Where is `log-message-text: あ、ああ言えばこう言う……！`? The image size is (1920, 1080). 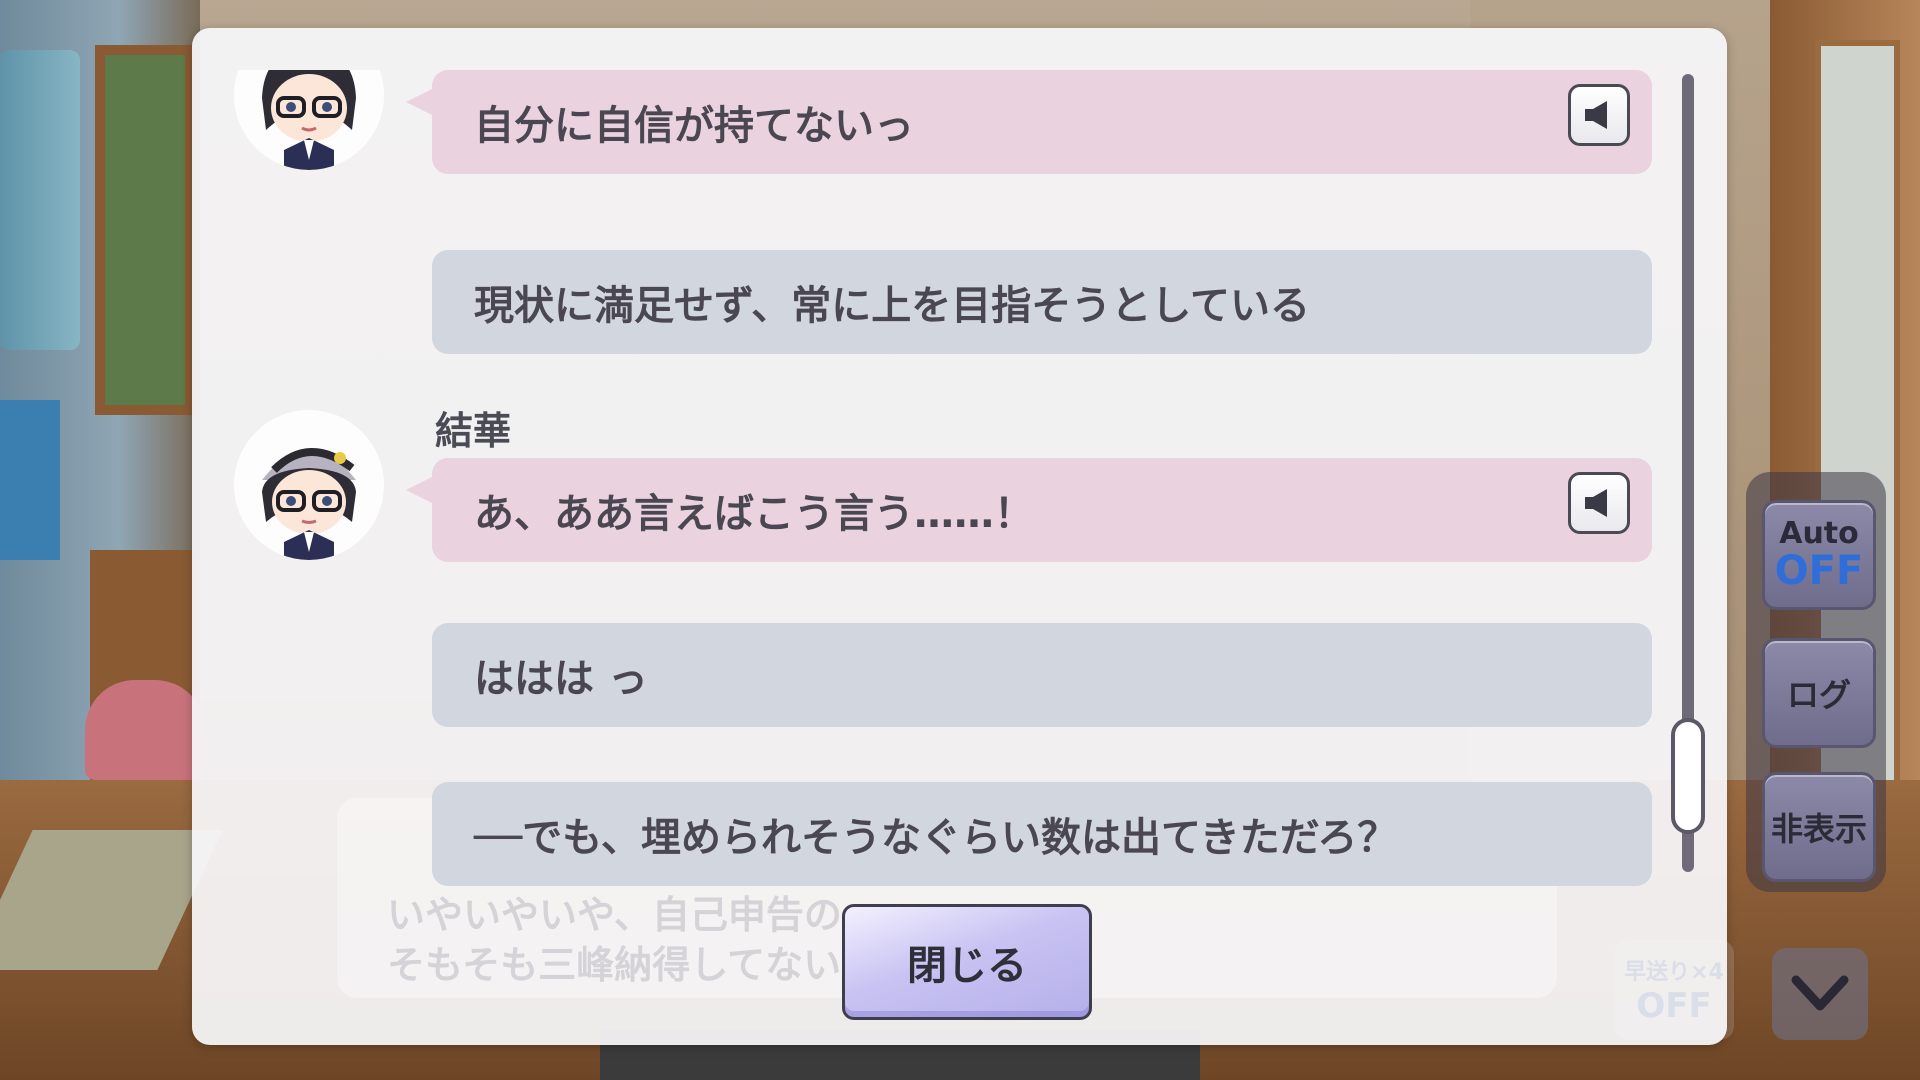 log-message-text: あ、ああ言えばこう言う……！ is located at coordinates (754, 514).